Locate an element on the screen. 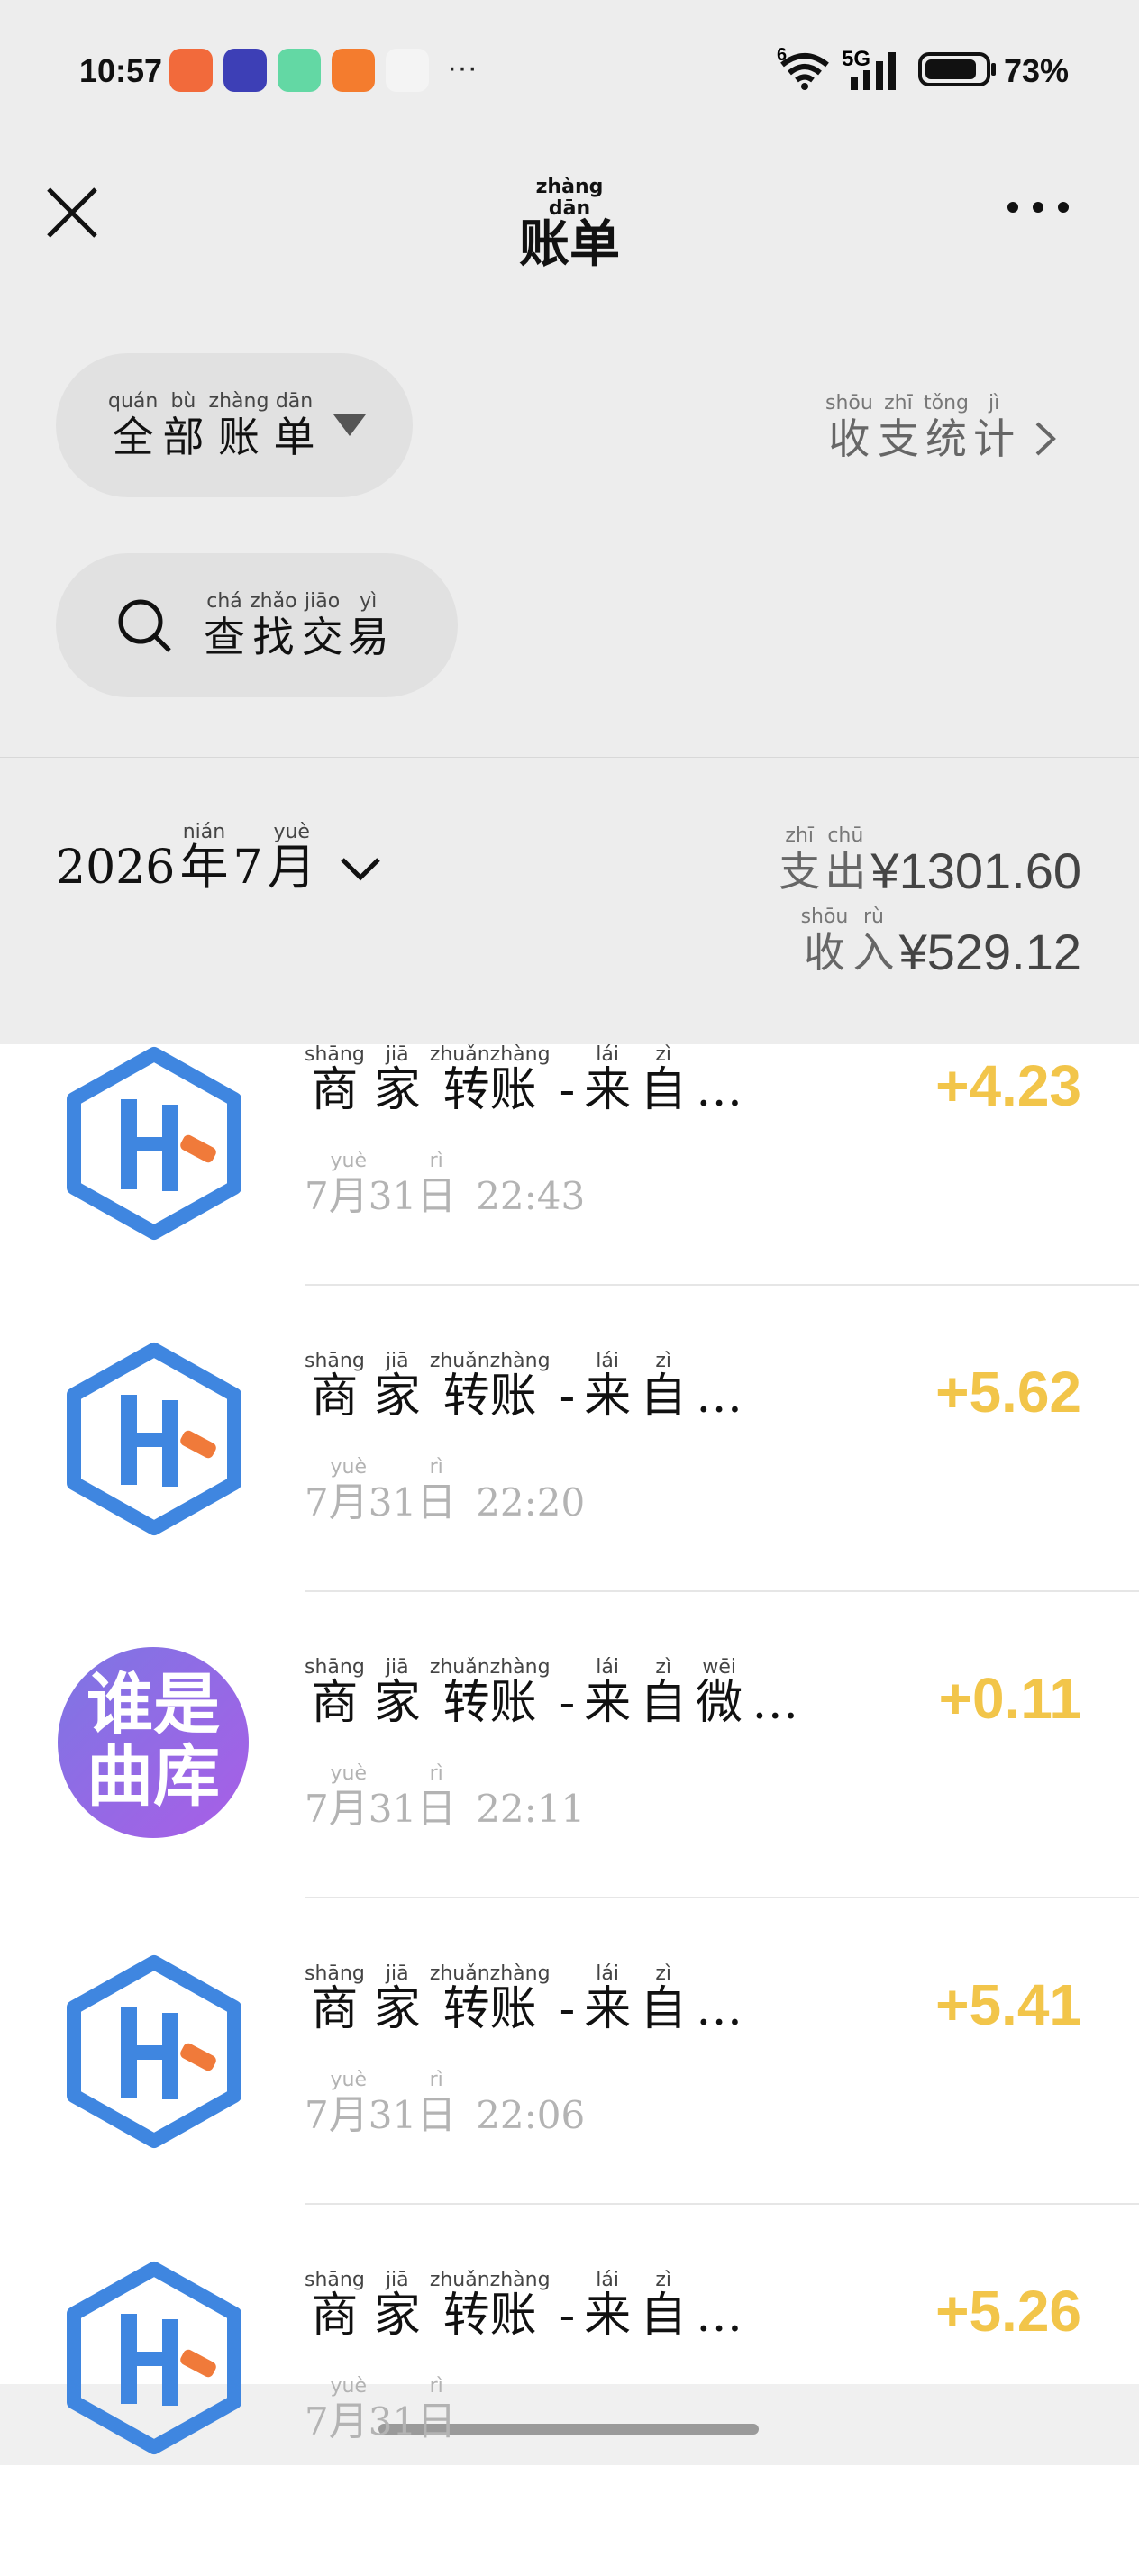 This screenshot has width=1139, height=2576. filter-hz: 单 is located at coordinates (294, 437).